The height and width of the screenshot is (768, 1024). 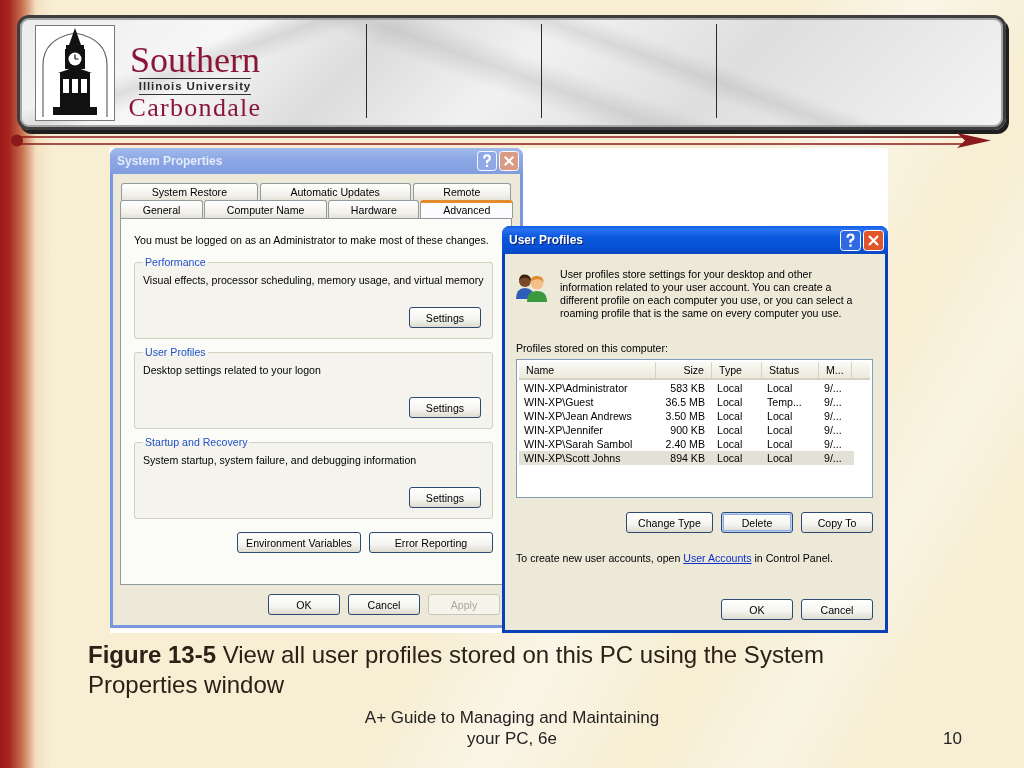 I want to click on close-icon, so click(x=873, y=240).